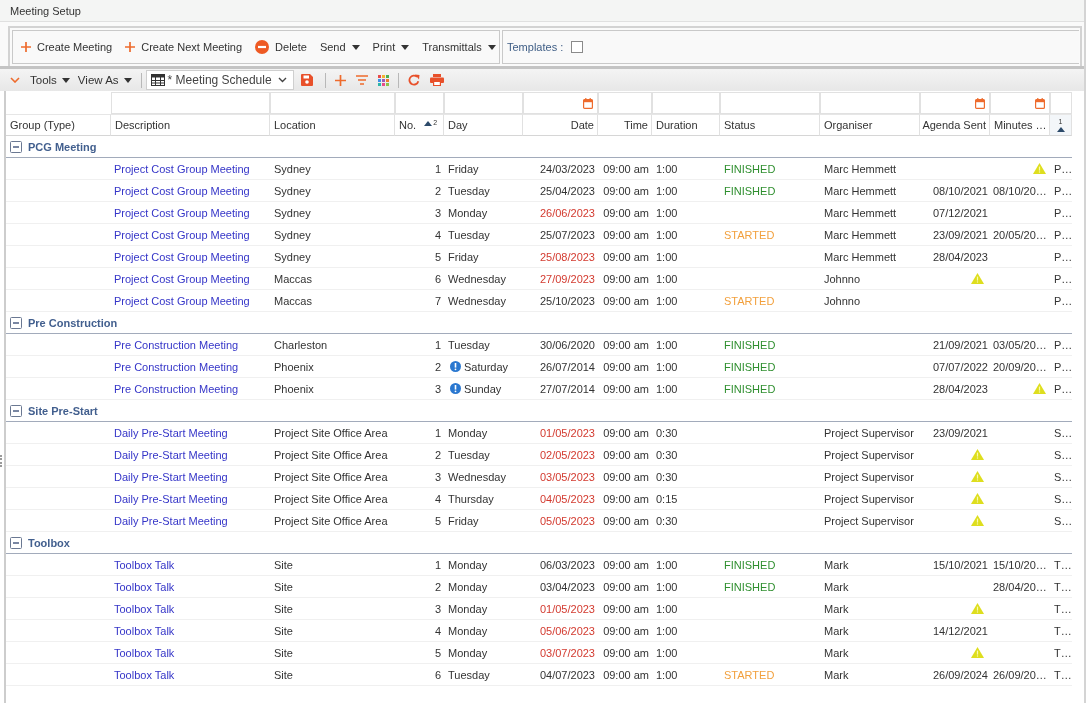  What do you see at coordinates (184, 47) in the screenshot?
I see `add-button: Create Next Meeting` at bounding box center [184, 47].